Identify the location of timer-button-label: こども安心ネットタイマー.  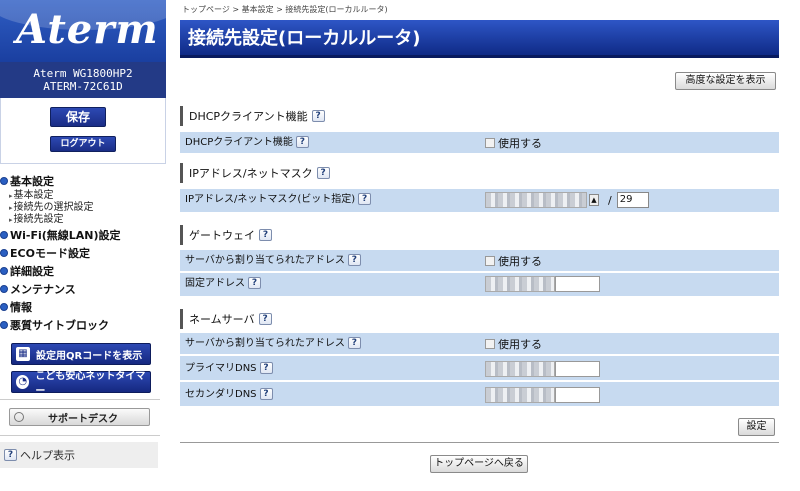
(90, 384).